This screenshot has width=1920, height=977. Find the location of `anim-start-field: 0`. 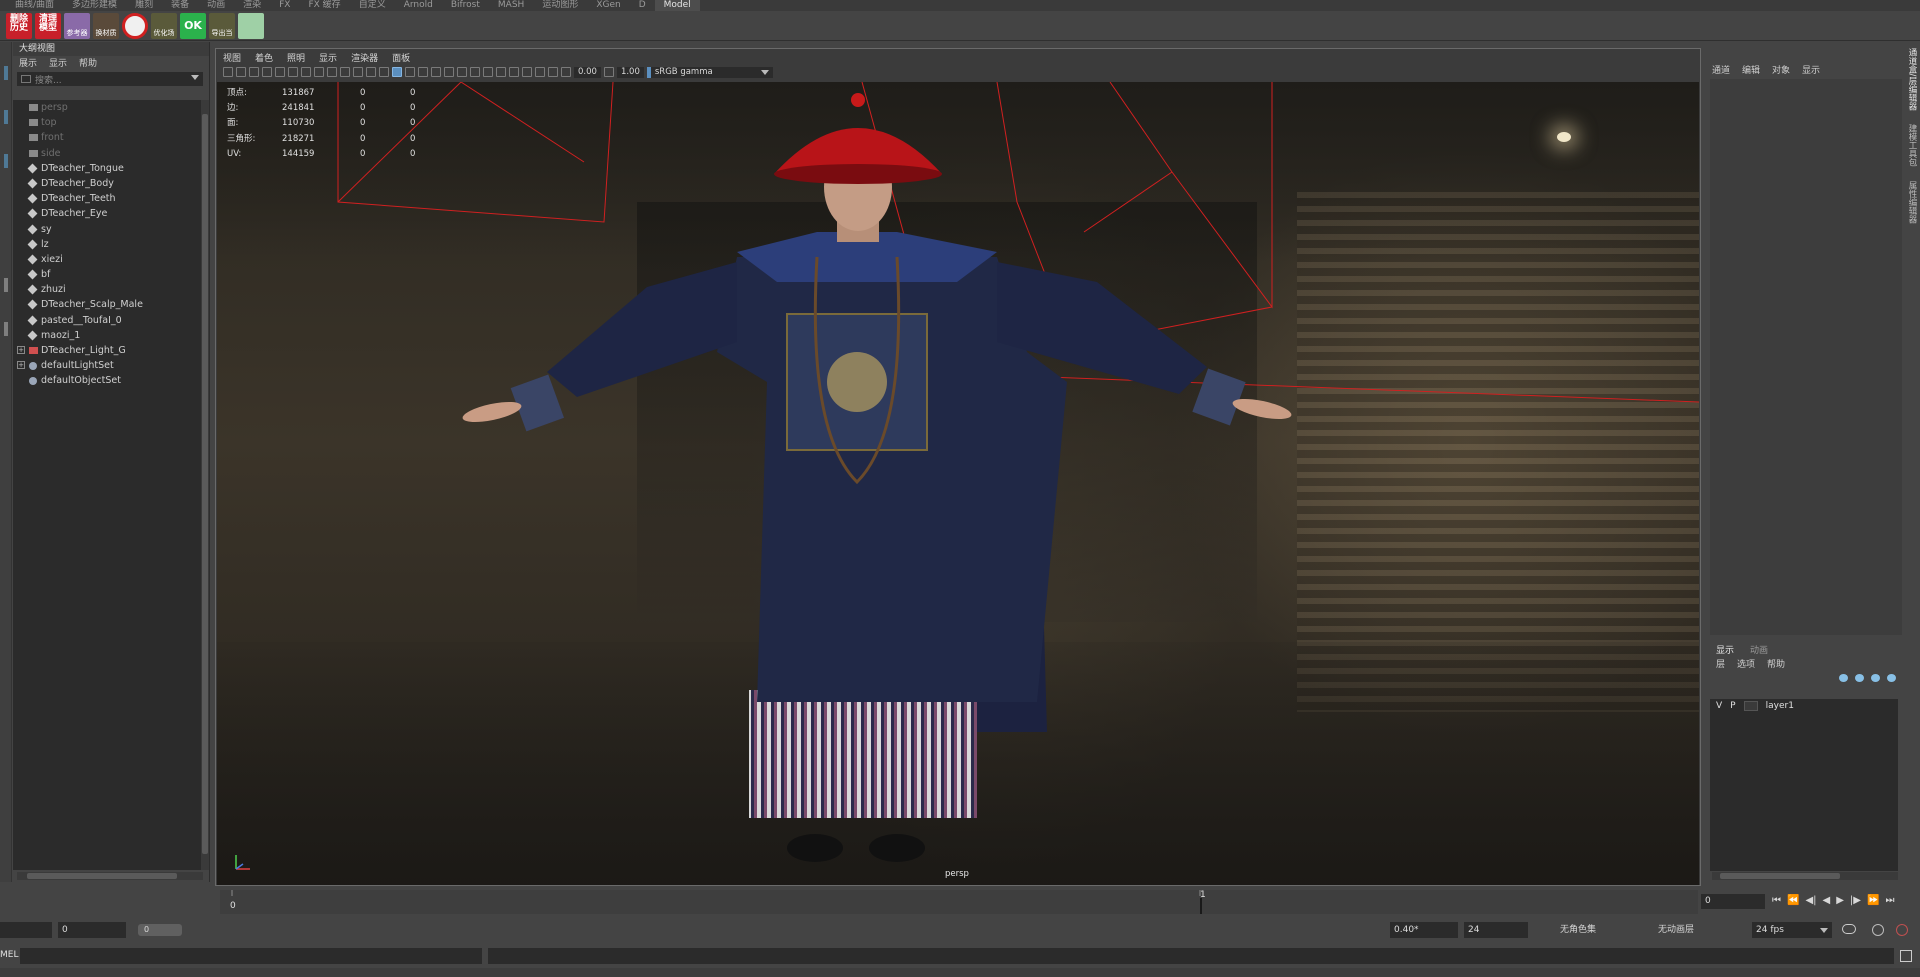

anim-start-field: 0 is located at coordinates (92, 930).